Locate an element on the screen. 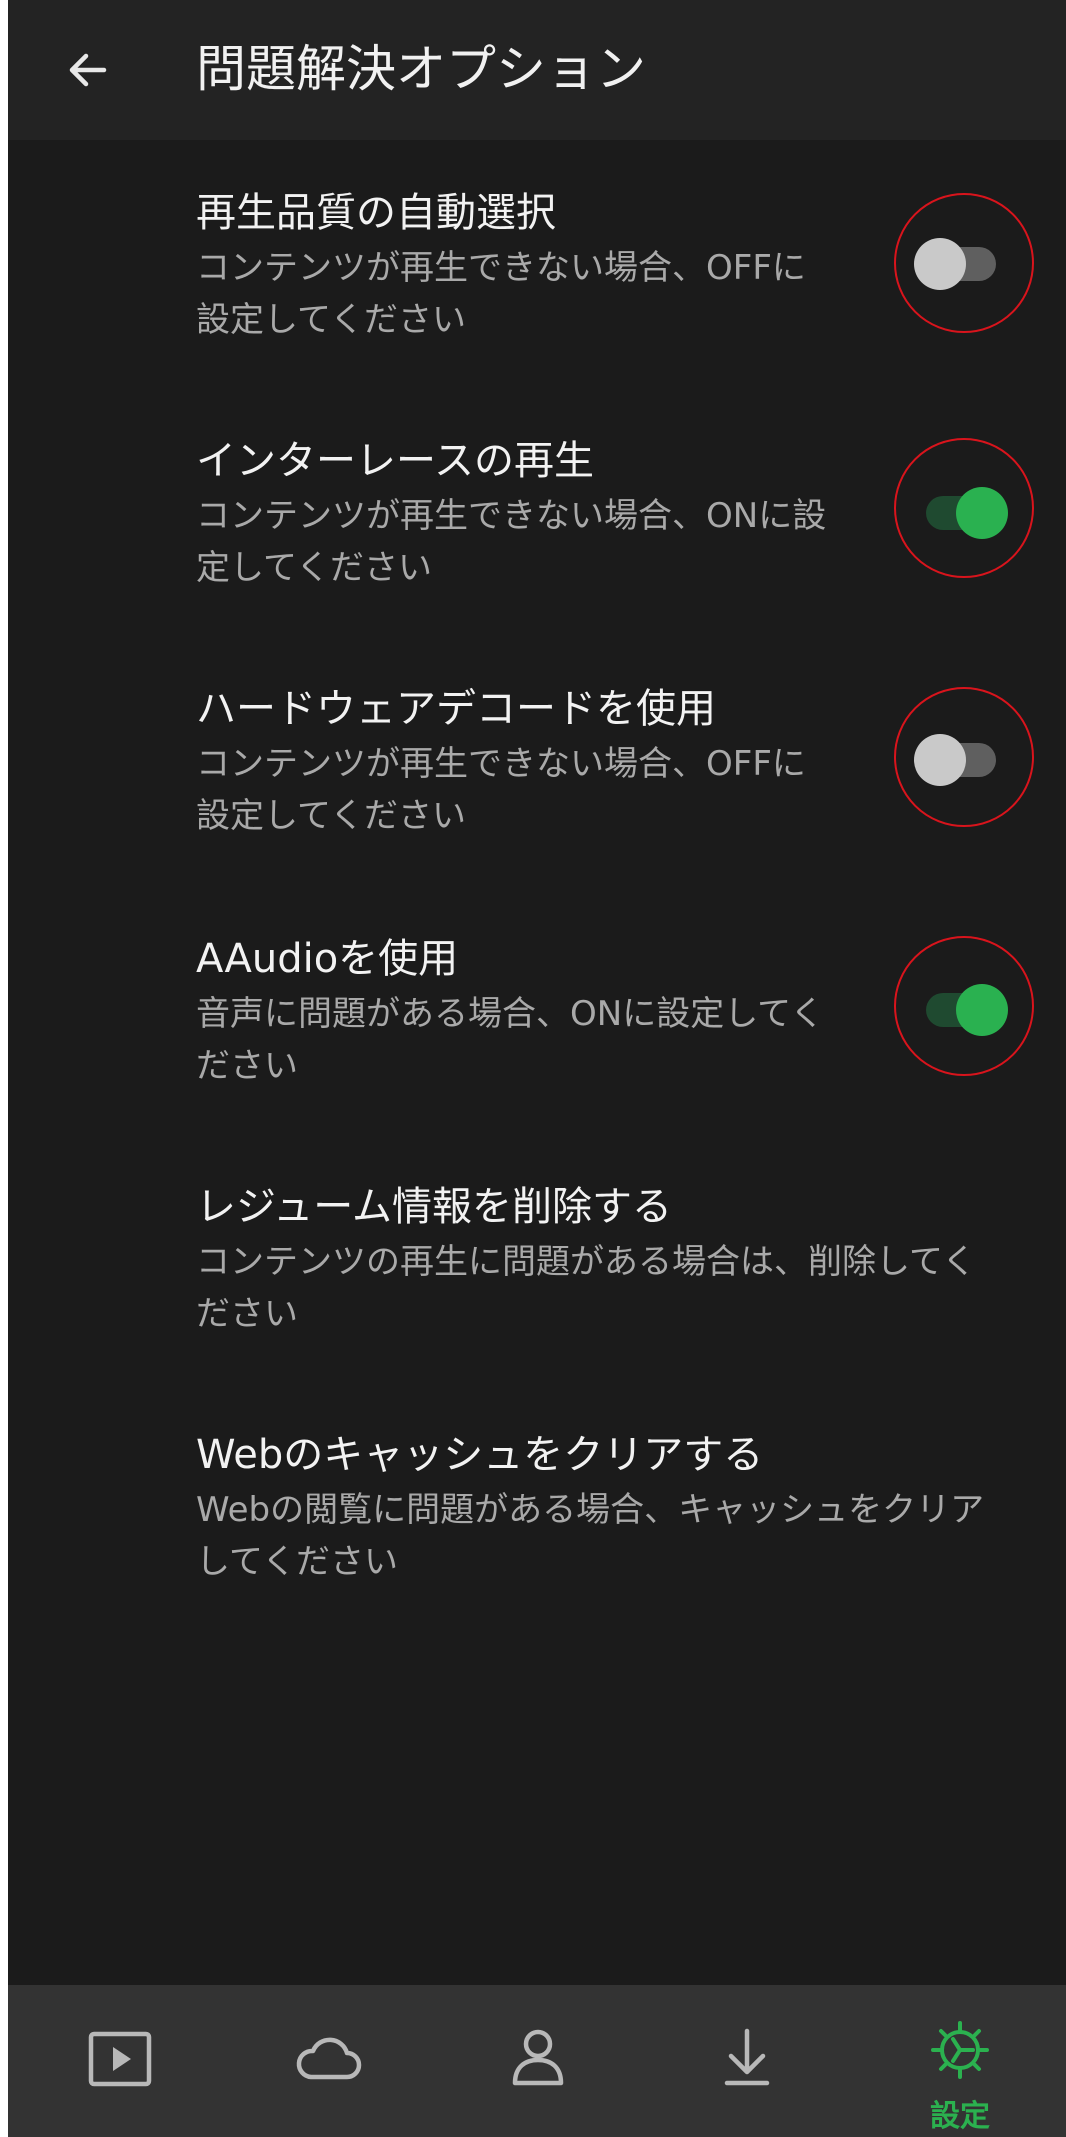  setting-description: Webの閲覧に問題がある場合、キャッシュをクリアしてください is located at coordinates (590, 1536).